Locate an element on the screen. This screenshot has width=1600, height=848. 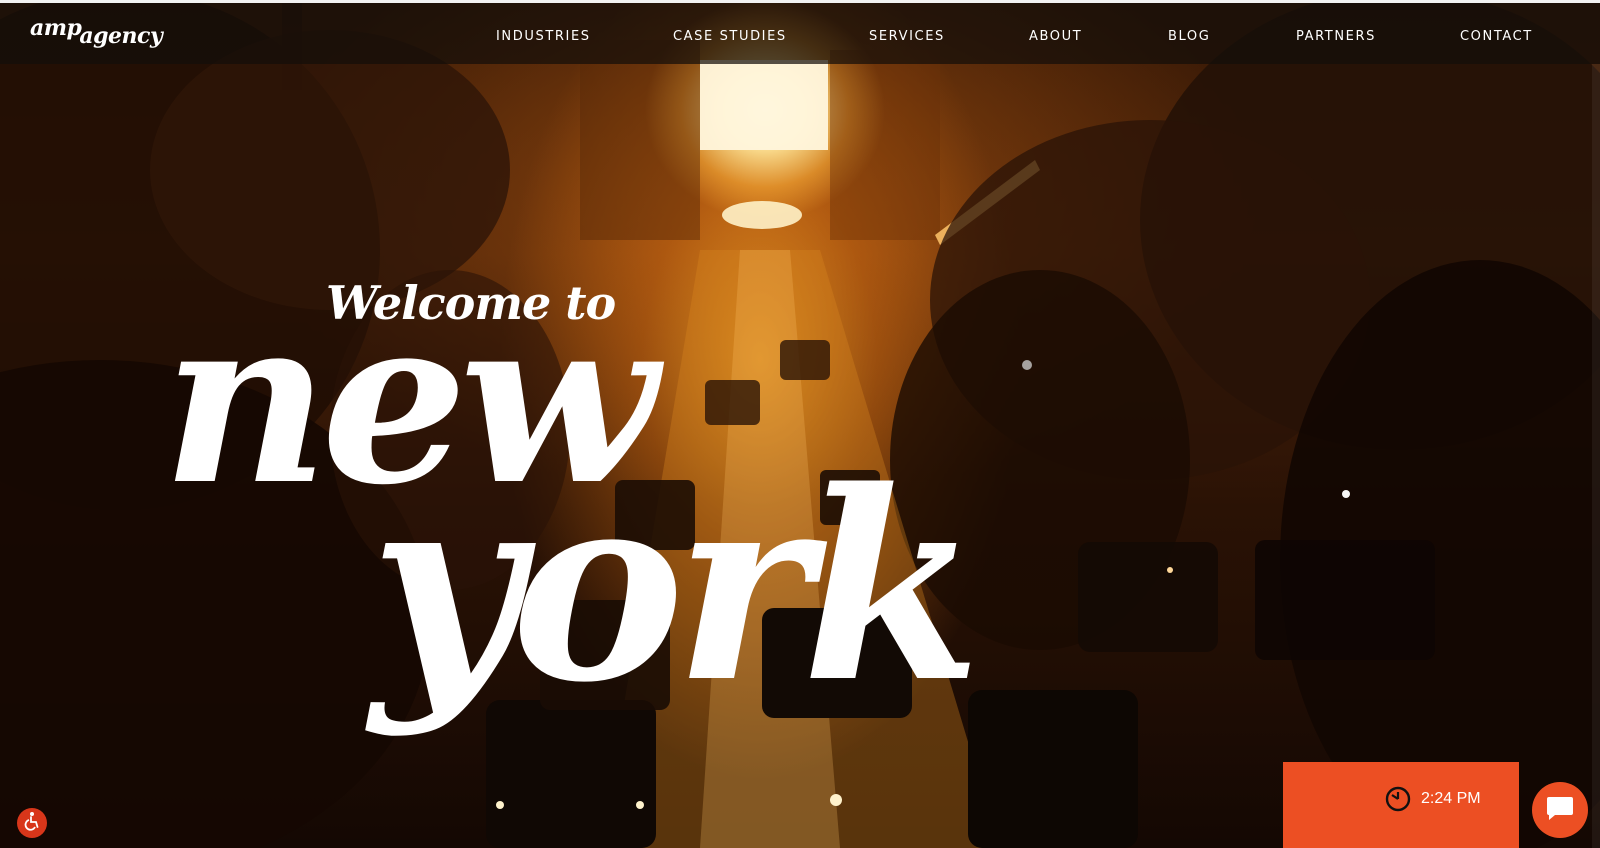
hero-city-york: york is located at coordinates (676, 587).